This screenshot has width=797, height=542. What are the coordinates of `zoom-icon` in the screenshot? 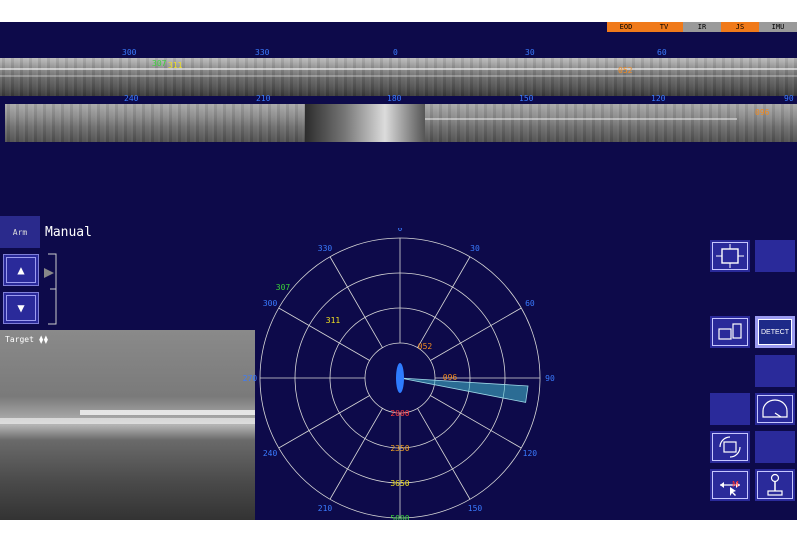 It's located at (730, 331).